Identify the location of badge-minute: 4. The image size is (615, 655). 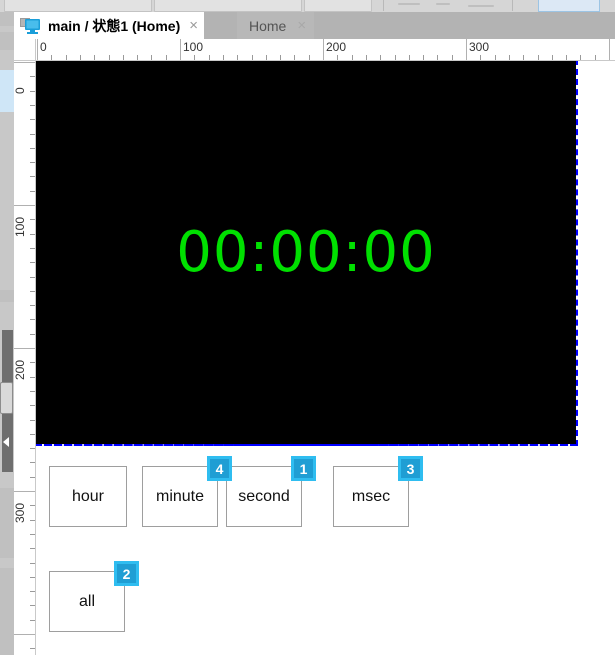
(219, 468).